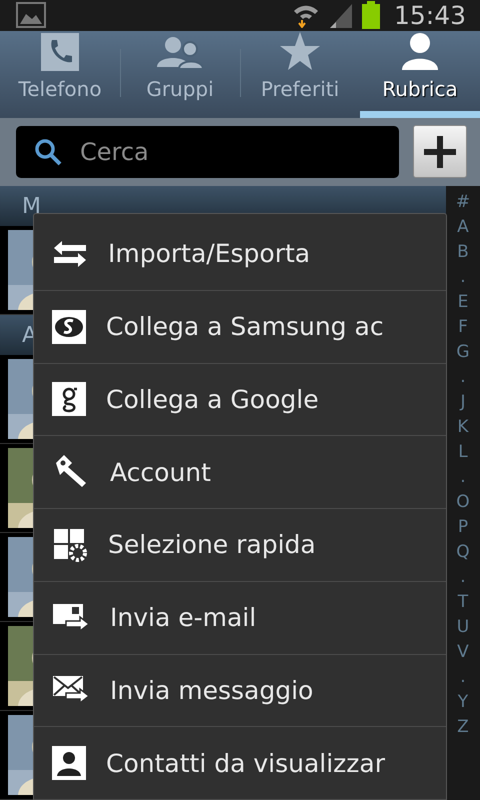 Image resolution: width=480 pixels, height=800 pixels. Describe the element at coordinates (180, 74) in the screenshot. I see `tab: Gruppi` at that location.